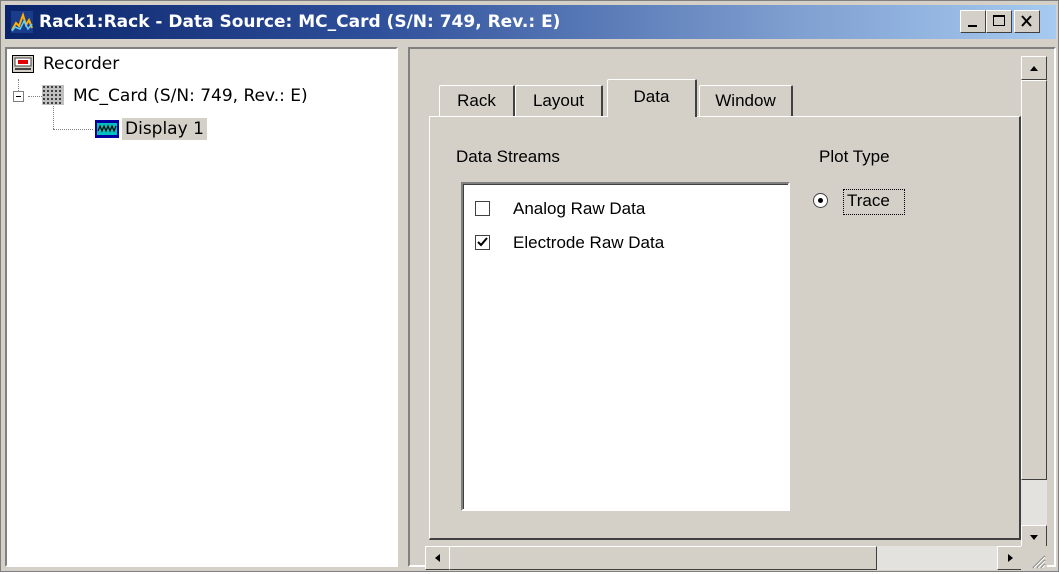  I want to click on scroll-right-button, so click(1010, 558).